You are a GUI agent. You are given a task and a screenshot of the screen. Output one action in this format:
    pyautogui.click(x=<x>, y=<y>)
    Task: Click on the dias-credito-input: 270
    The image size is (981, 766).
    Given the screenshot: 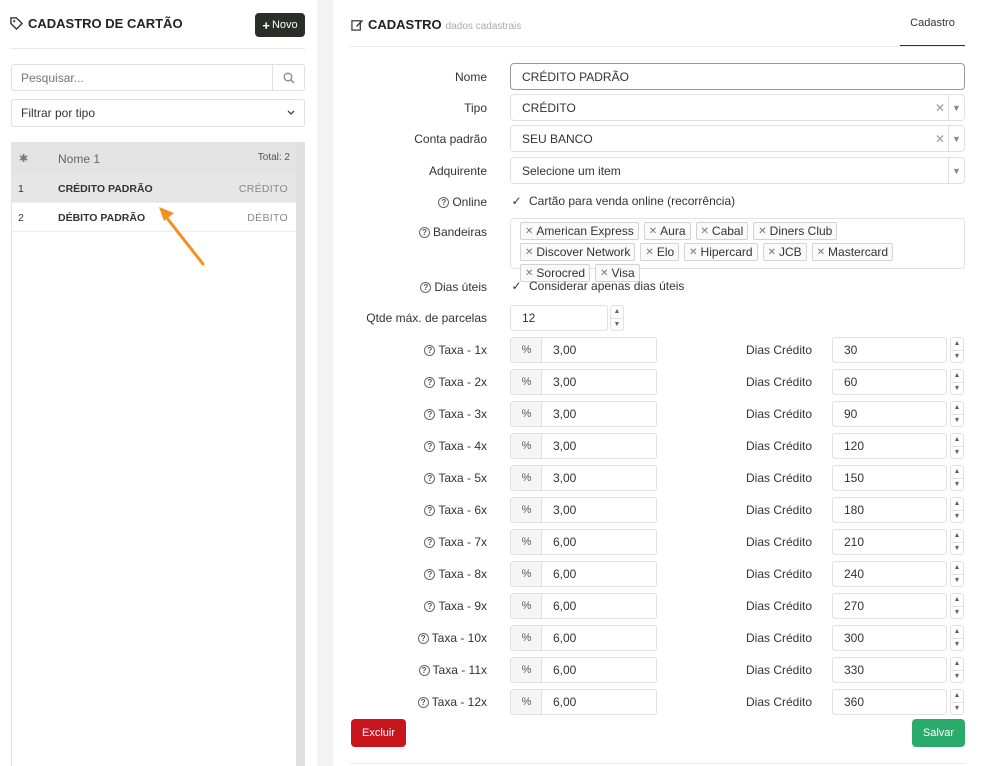 What is the action you would take?
    pyautogui.click(x=889, y=606)
    